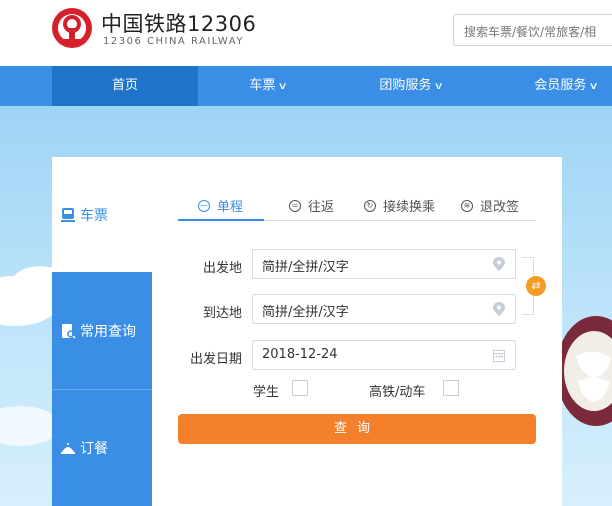 The image size is (612, 506). I want to click on nav-item-label: 首页, so click(124, 85).